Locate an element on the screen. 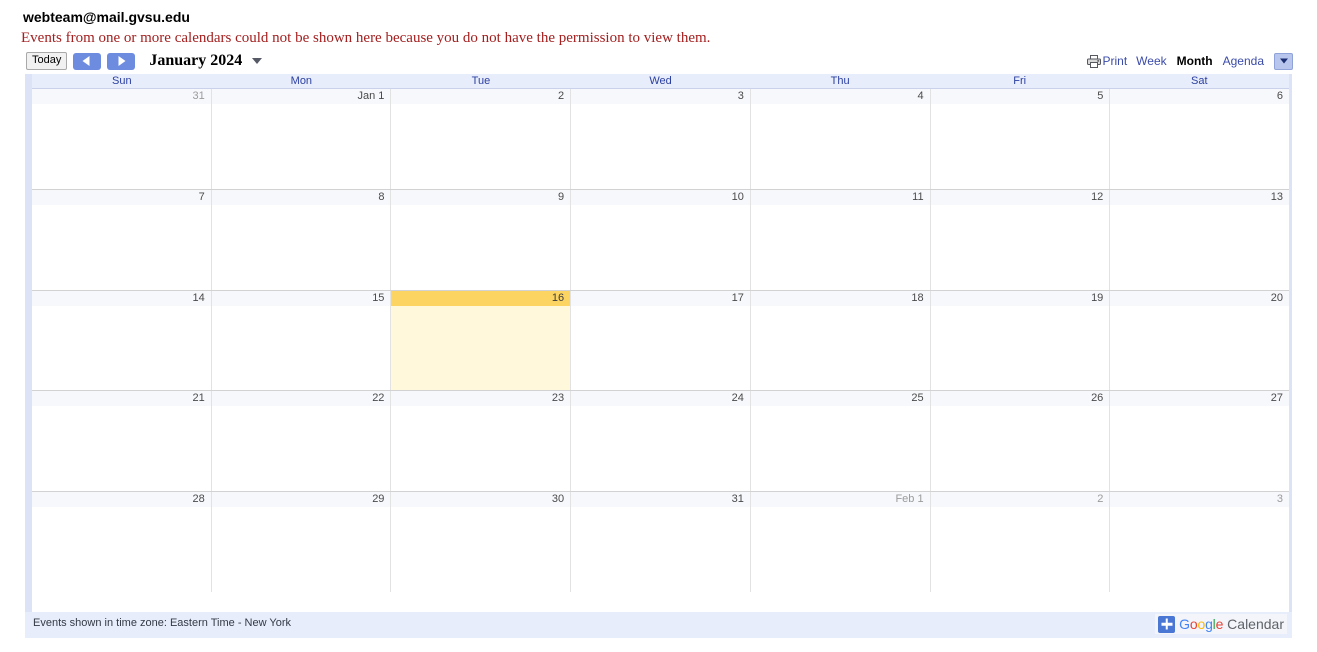  day-cell: 8 is located at coordinates (301, 239).